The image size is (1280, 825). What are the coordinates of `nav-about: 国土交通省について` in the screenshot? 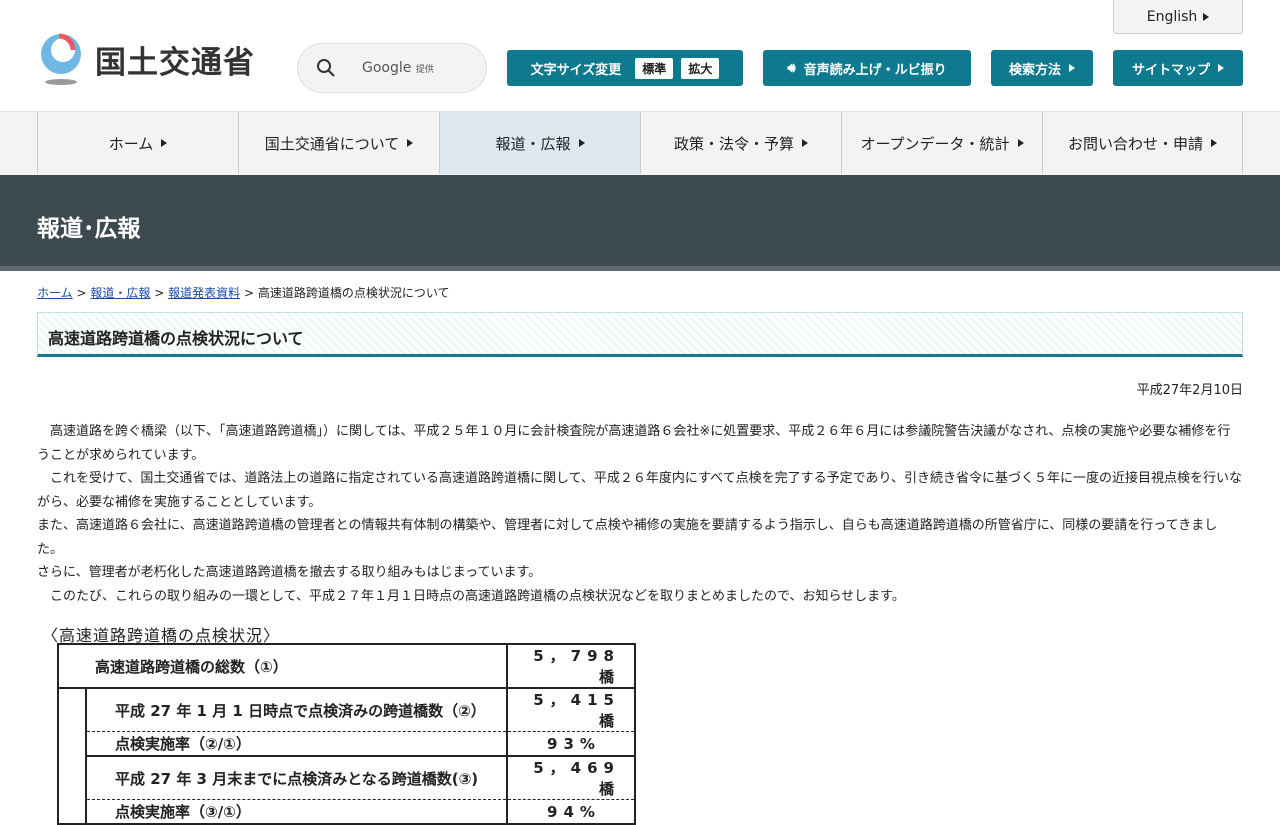 It's located at (338, 143).